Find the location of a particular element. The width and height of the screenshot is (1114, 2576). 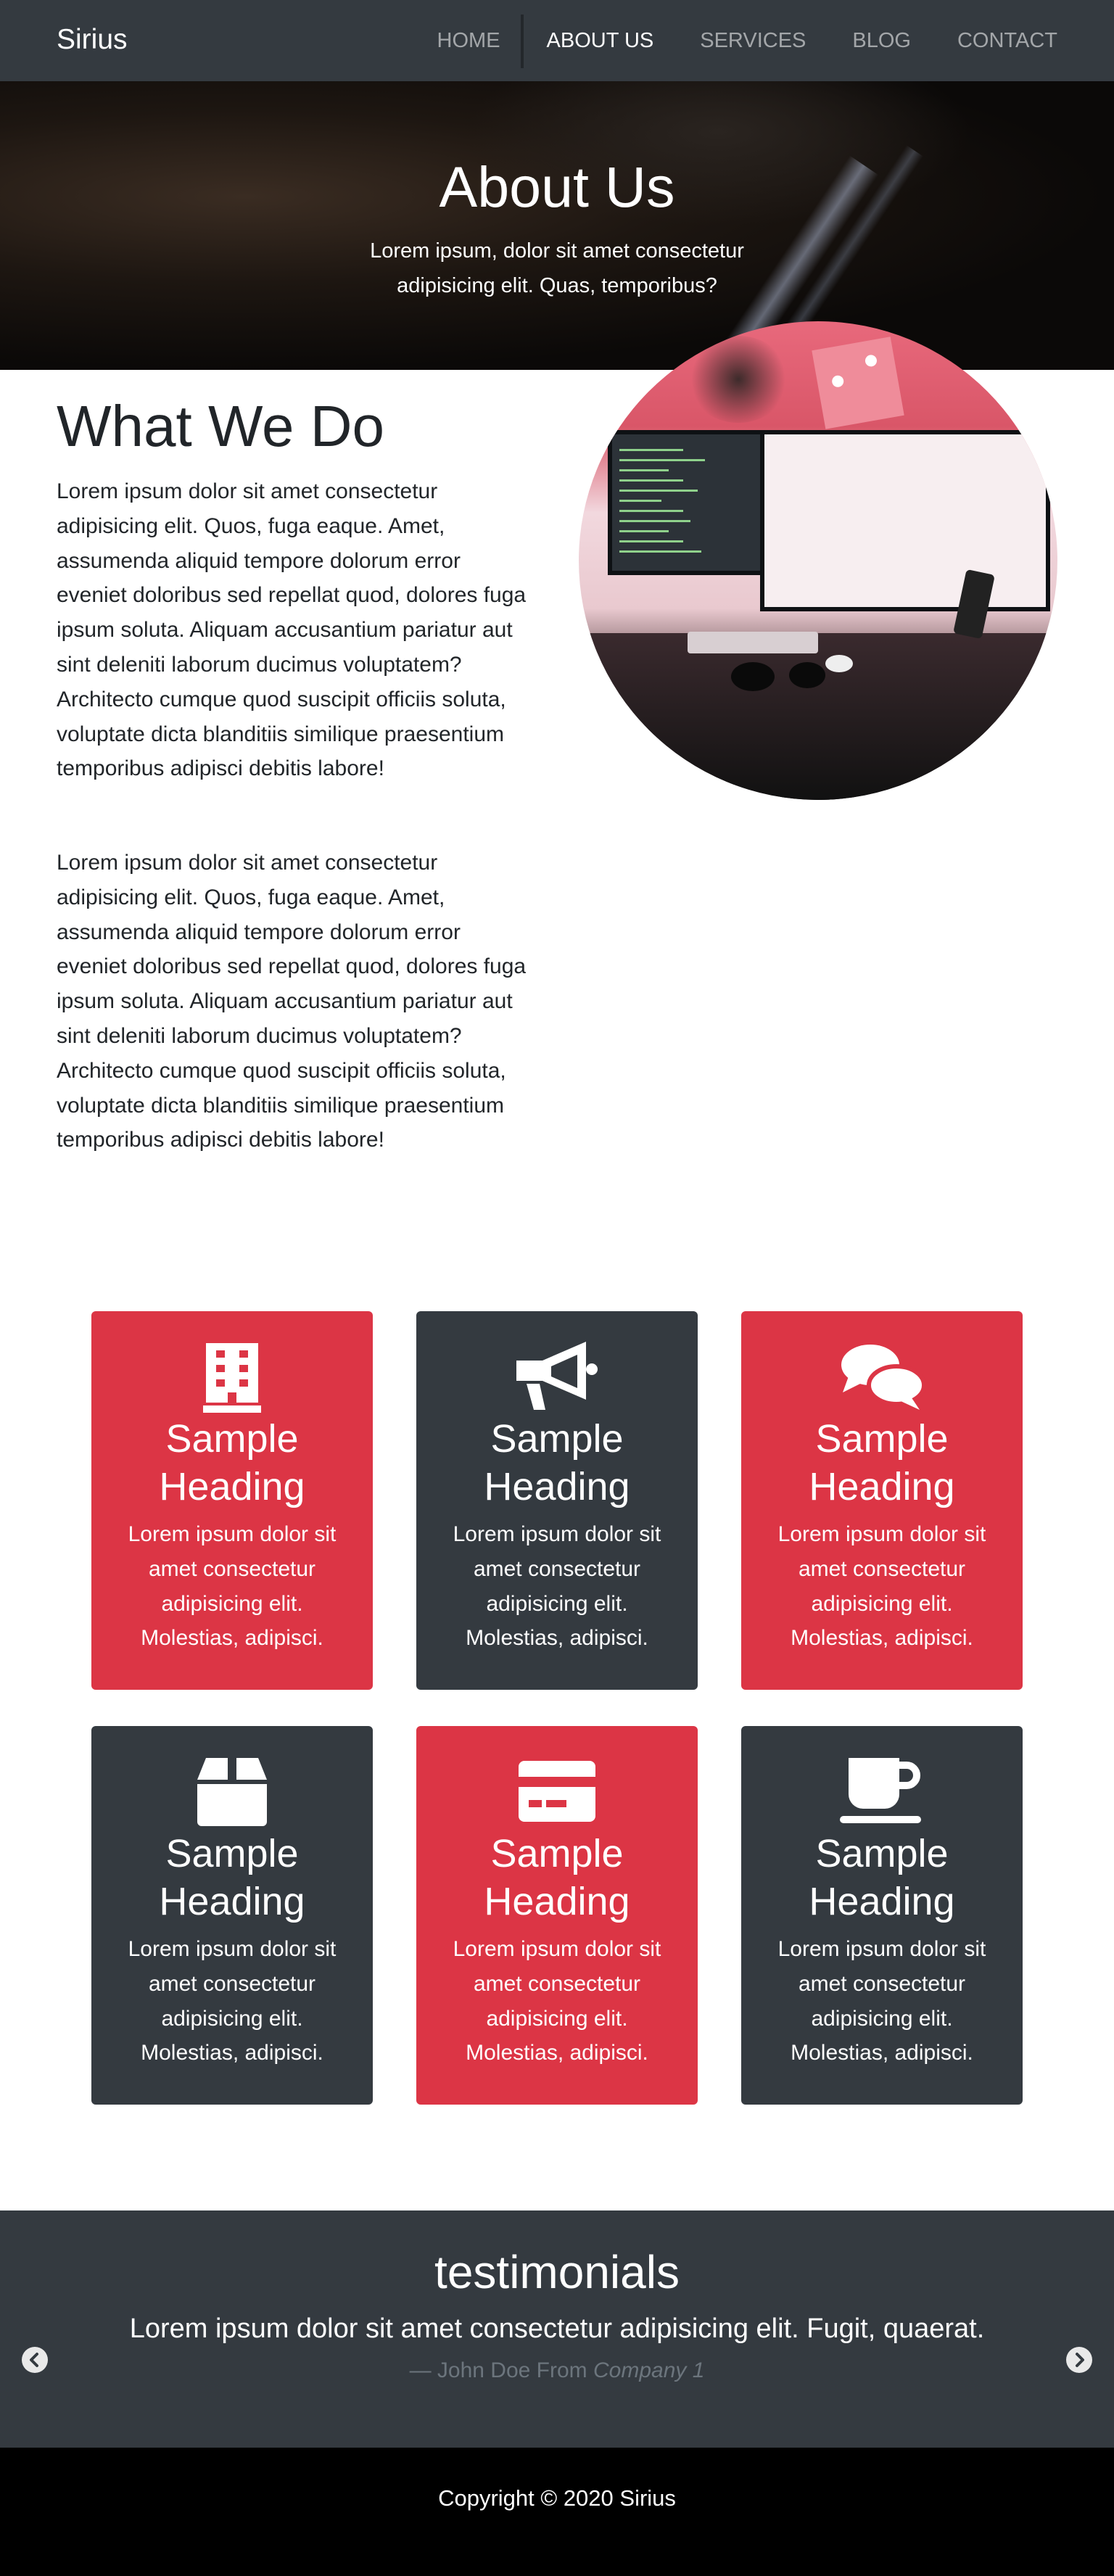

comments-icon is located at coordinates (882, 1376).